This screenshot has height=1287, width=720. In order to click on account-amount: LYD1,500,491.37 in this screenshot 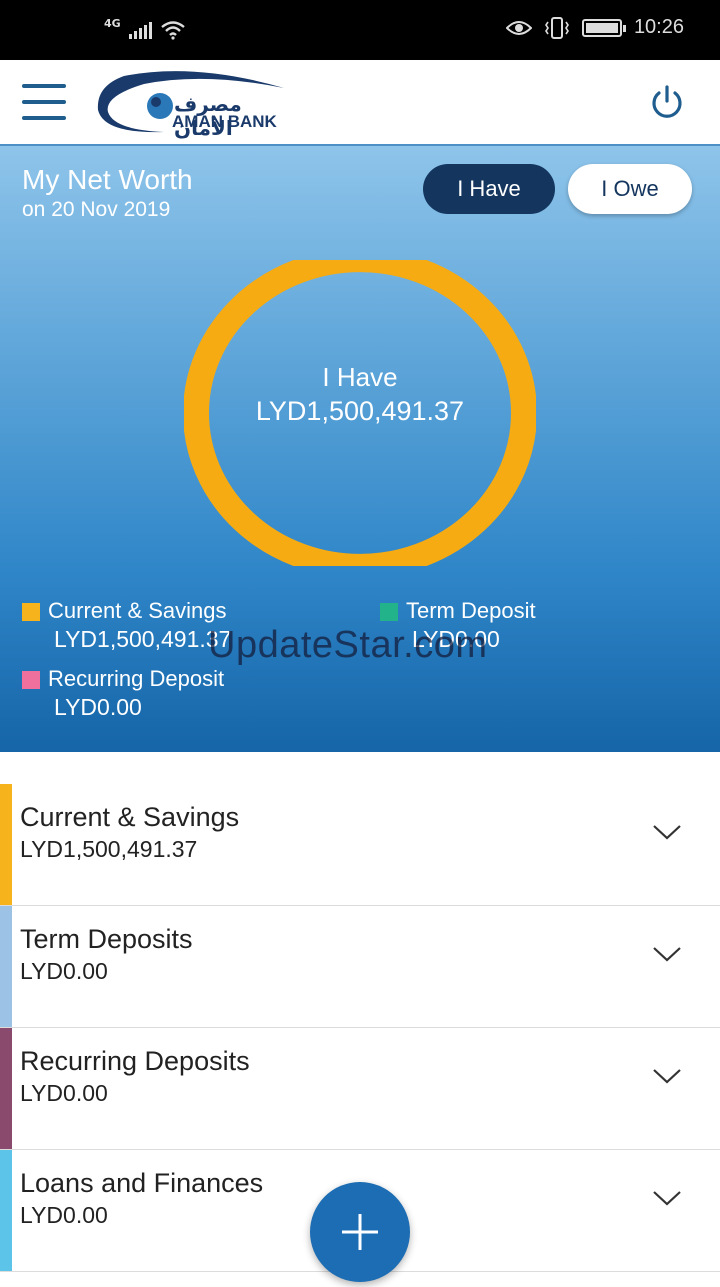, I will do `click(109, 849)`.